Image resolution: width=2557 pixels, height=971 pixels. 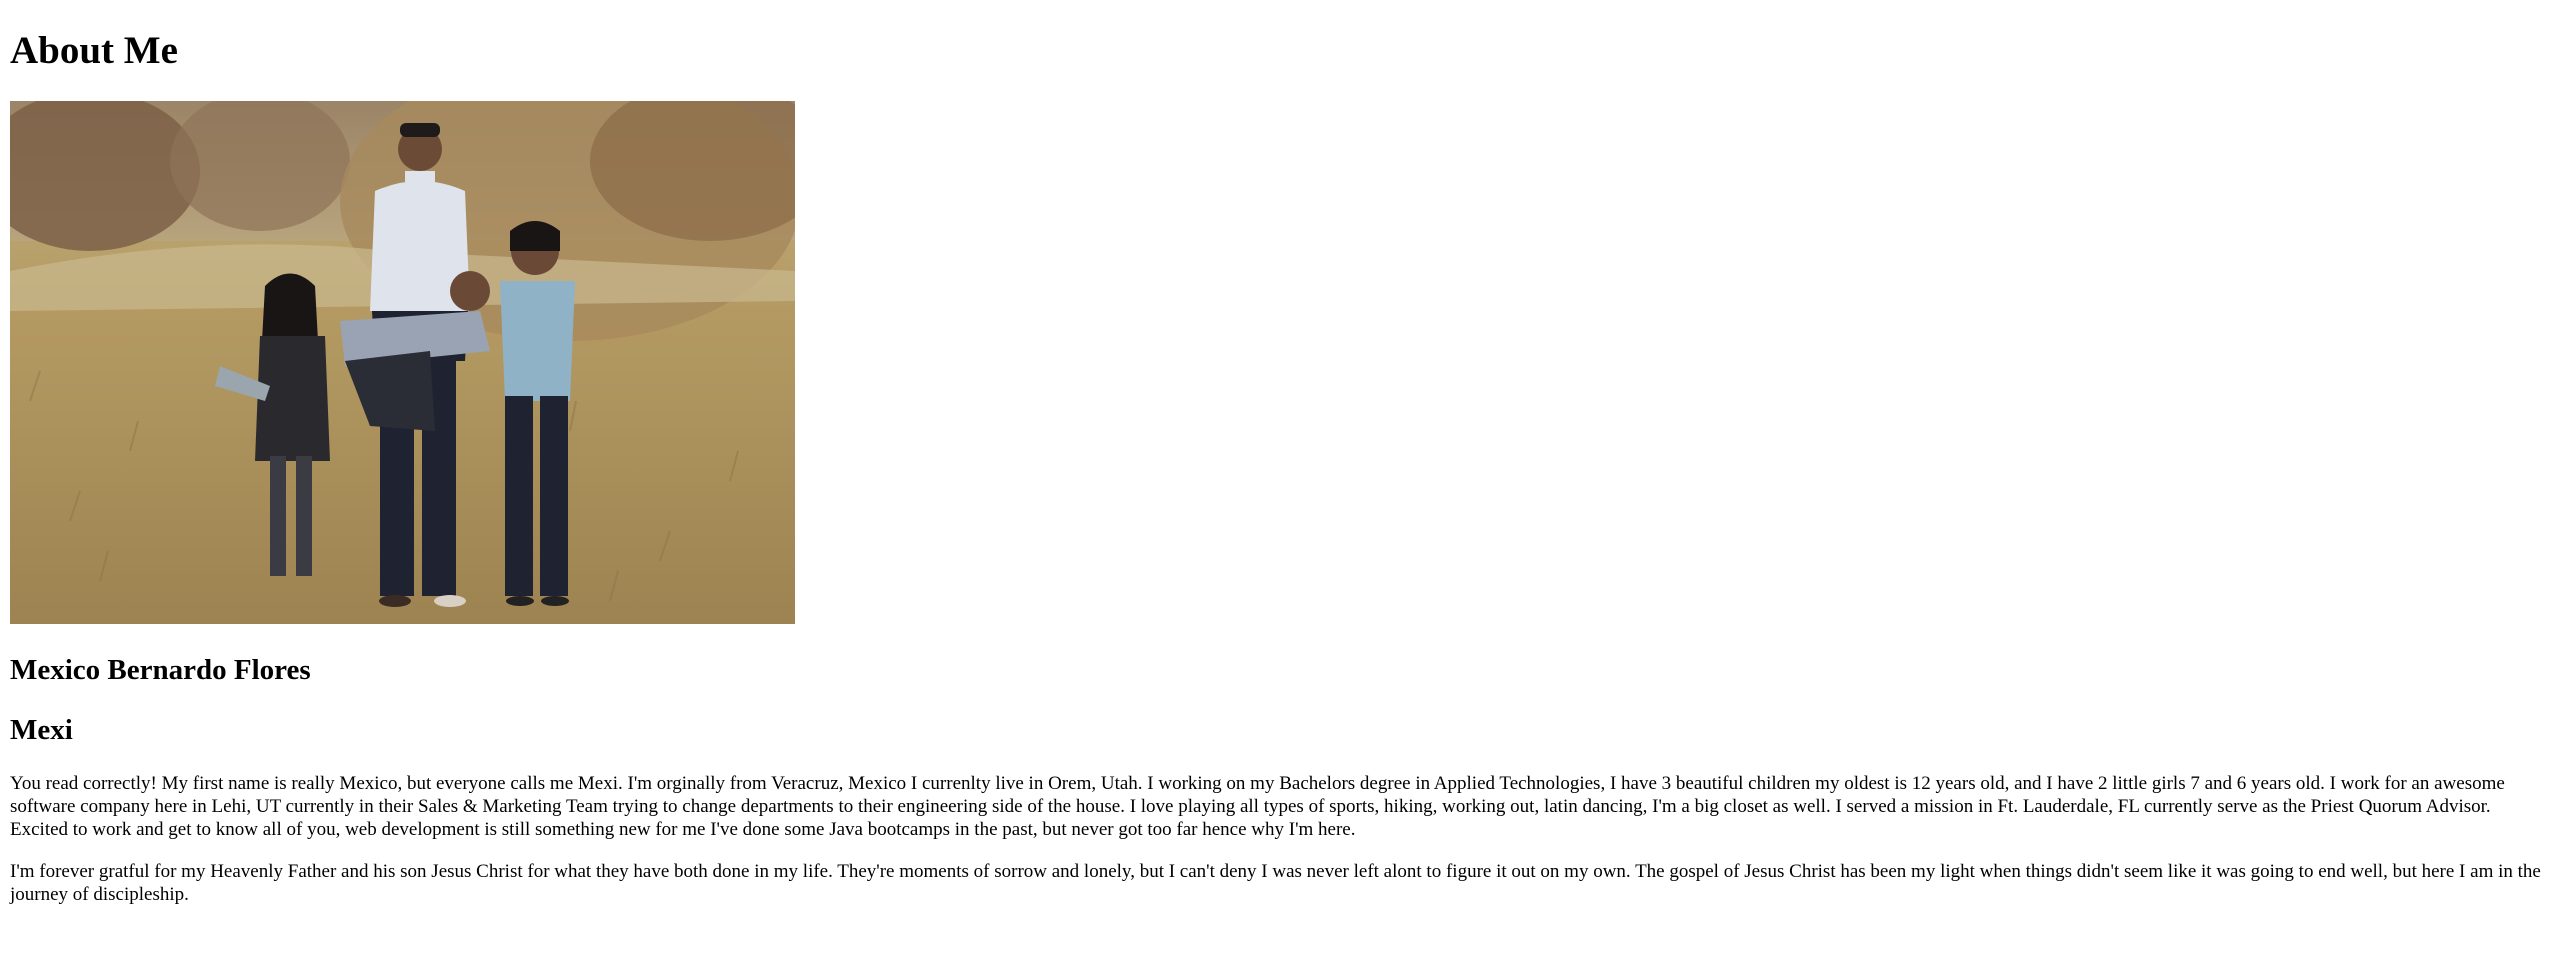 What do you see at coordinates (94, 50) in the screenshot?
I see `page-title: About Me` at bounding box center [94, 50].